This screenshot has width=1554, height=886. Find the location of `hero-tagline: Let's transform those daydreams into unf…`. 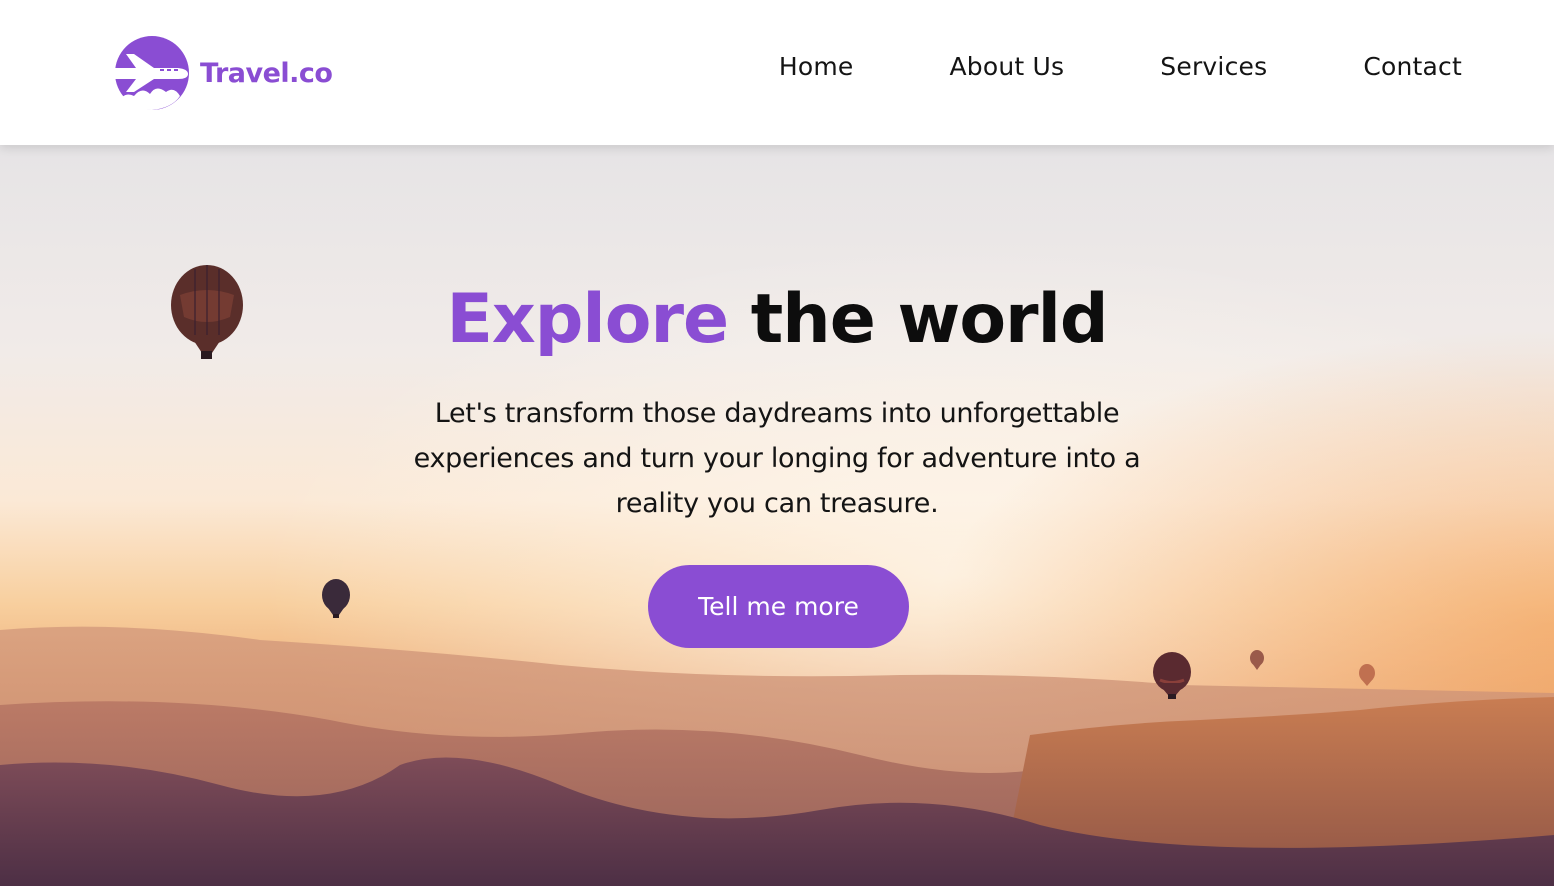

hero-tagline: Let's transform those daydreams into unf… is located at coordinates (777, 458).